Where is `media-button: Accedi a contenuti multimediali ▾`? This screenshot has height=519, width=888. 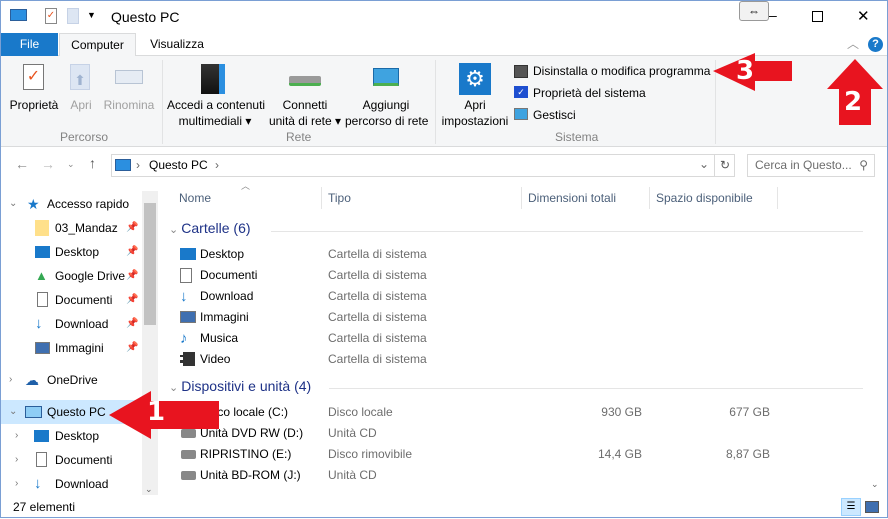 media-button: Accedi a contenuti multimediali ▾ is located at coordinates (216, 113).